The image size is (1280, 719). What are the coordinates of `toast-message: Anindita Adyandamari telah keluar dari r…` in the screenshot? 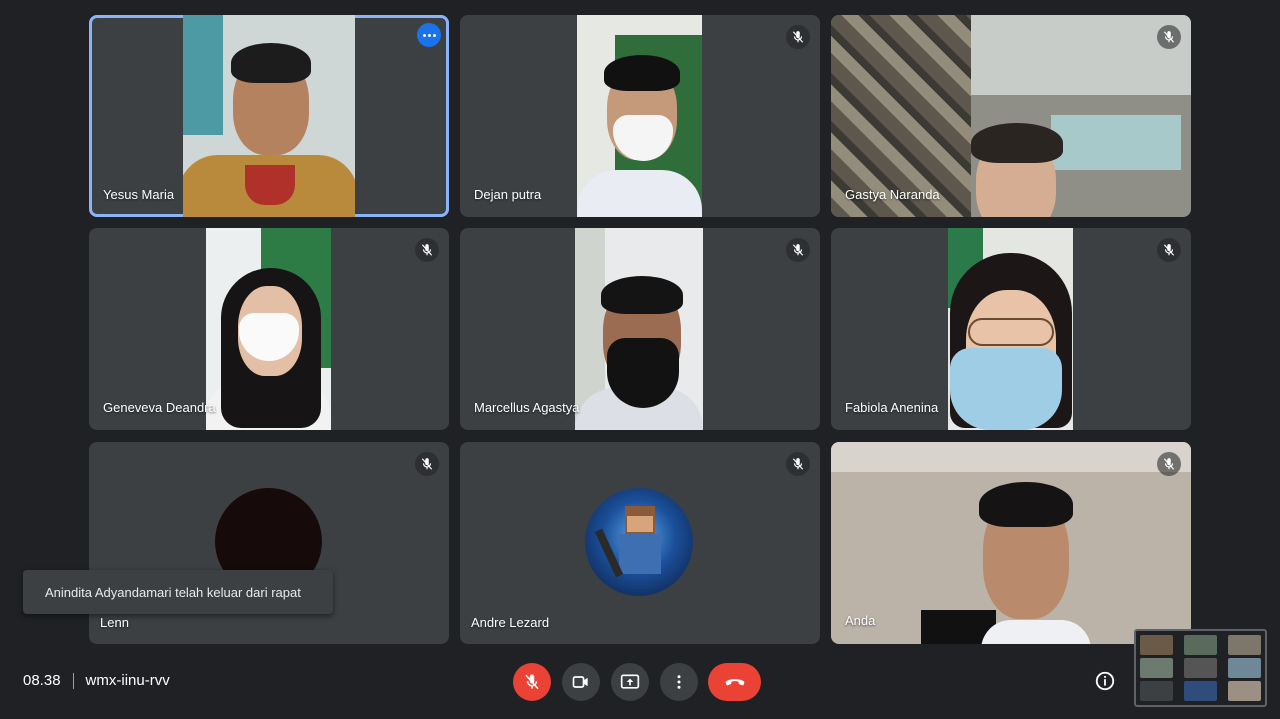 It's located at (173, 592).